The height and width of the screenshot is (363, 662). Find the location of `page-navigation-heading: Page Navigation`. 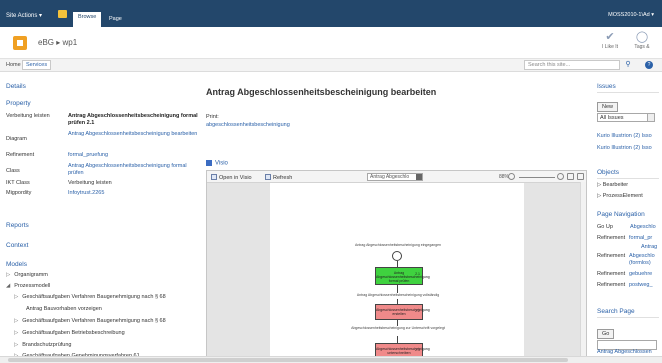

page-navigation-heading: Page Navigation is located at coordinates (621, 214).